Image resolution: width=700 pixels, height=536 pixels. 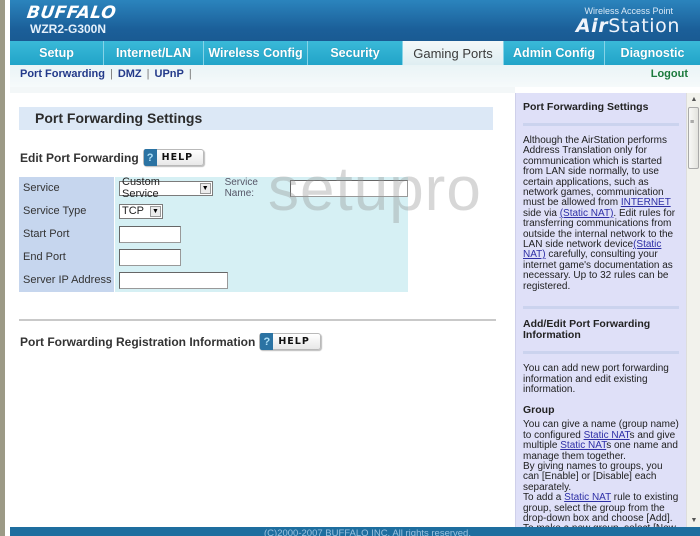 I want to click on buffalo-logo: BUFFALO, so click(x=71, y=13).